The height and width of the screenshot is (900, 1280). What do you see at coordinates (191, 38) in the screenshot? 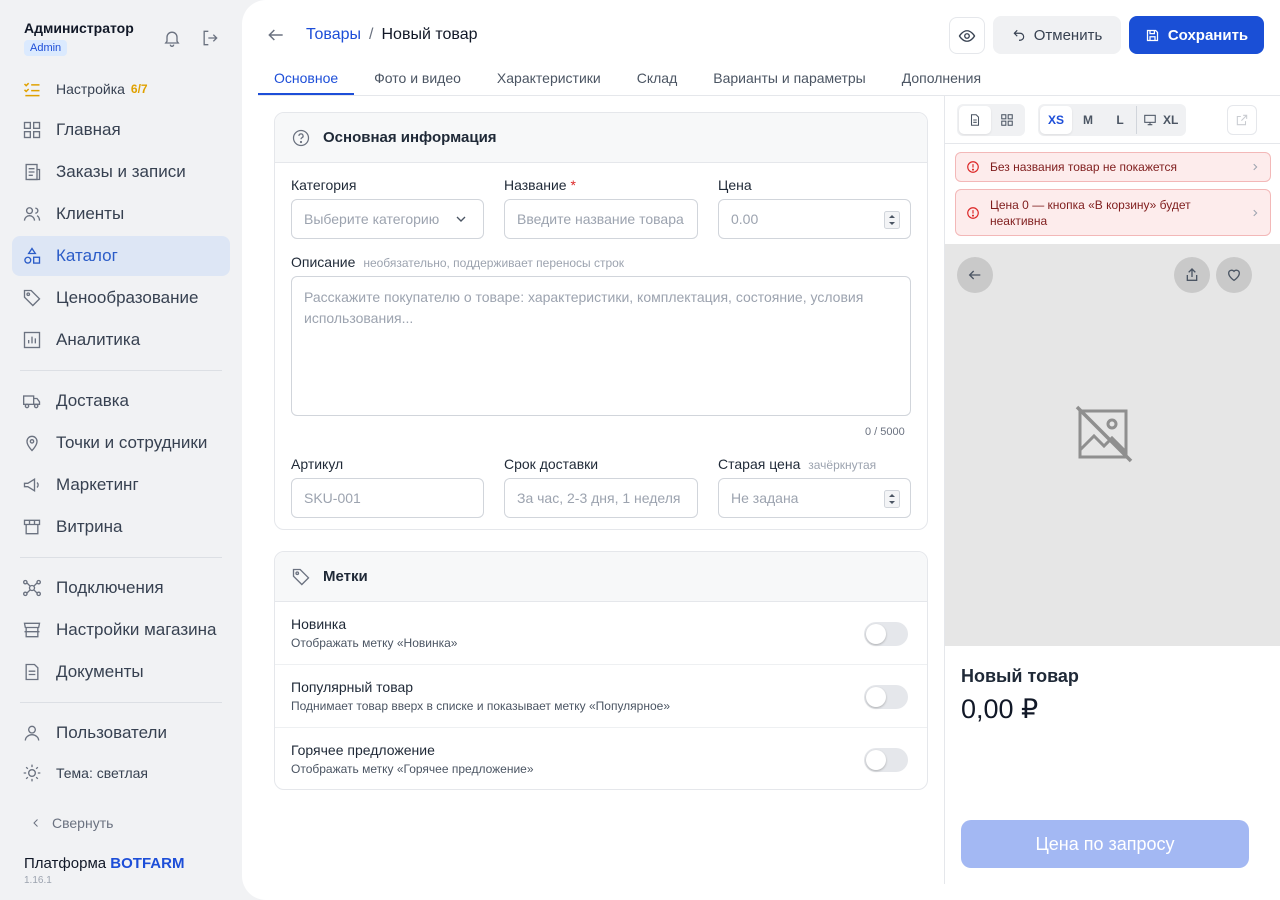
I see `user-actions` at bounding box center [191, 38].